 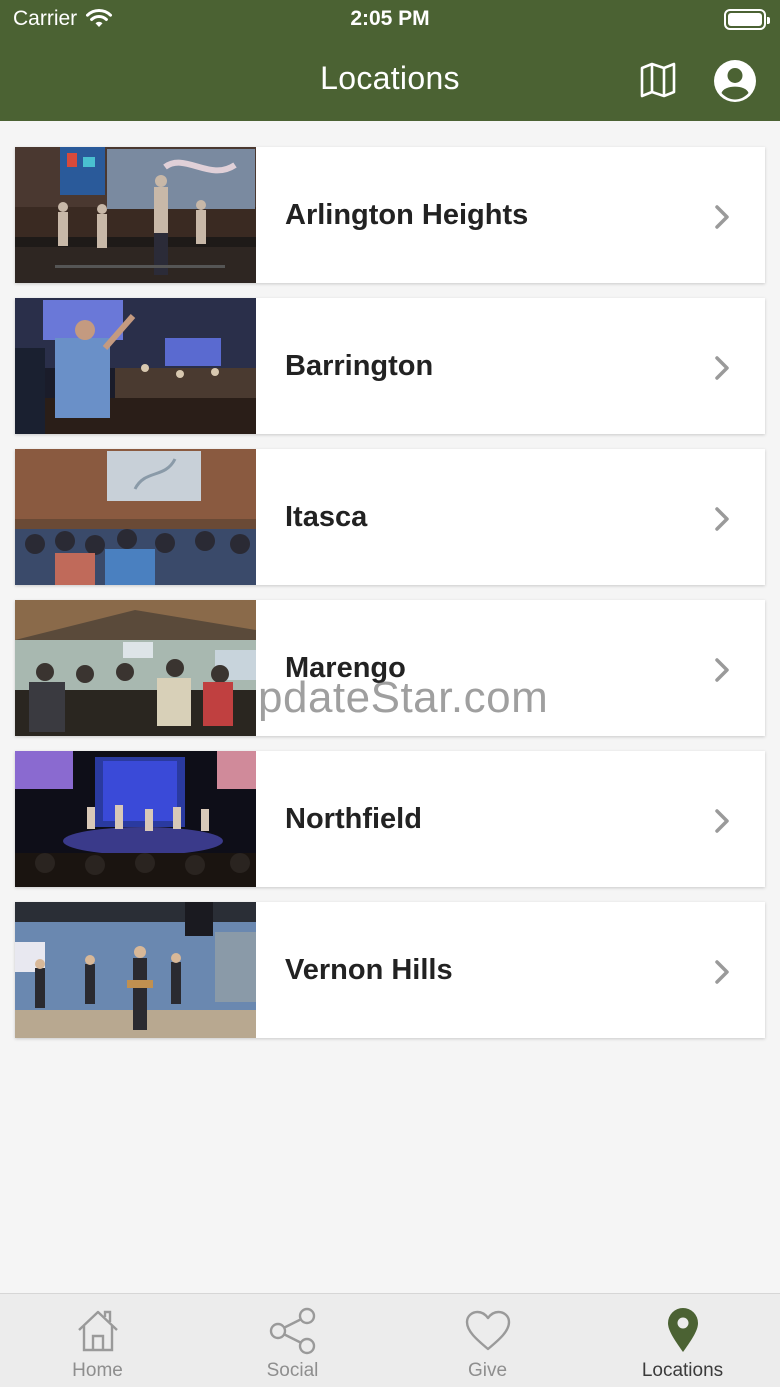 I want to click on heart-icon, so click(x=488, y=1331).